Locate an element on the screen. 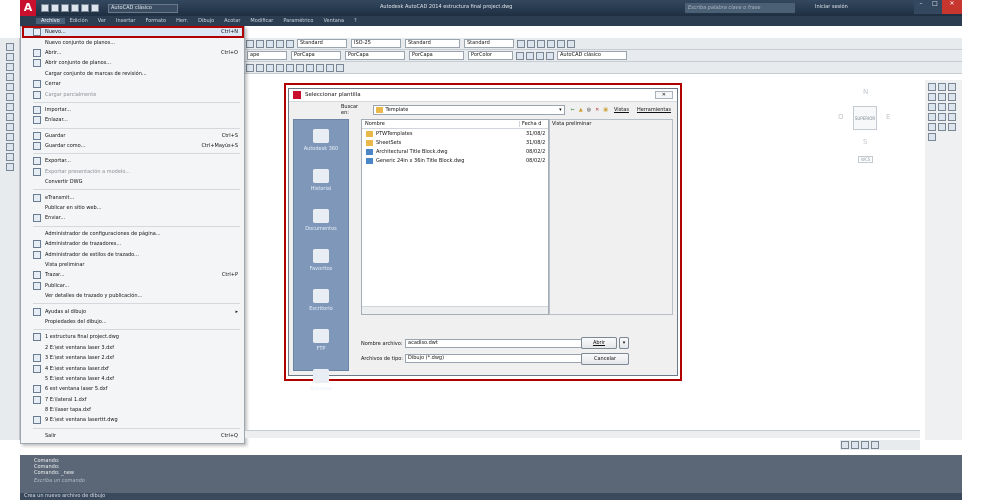 This screenshot has width=1000, height=500. file-menu-item: 2 E:\est ventana laser 3.dxf is located at coordinates (132, 348).